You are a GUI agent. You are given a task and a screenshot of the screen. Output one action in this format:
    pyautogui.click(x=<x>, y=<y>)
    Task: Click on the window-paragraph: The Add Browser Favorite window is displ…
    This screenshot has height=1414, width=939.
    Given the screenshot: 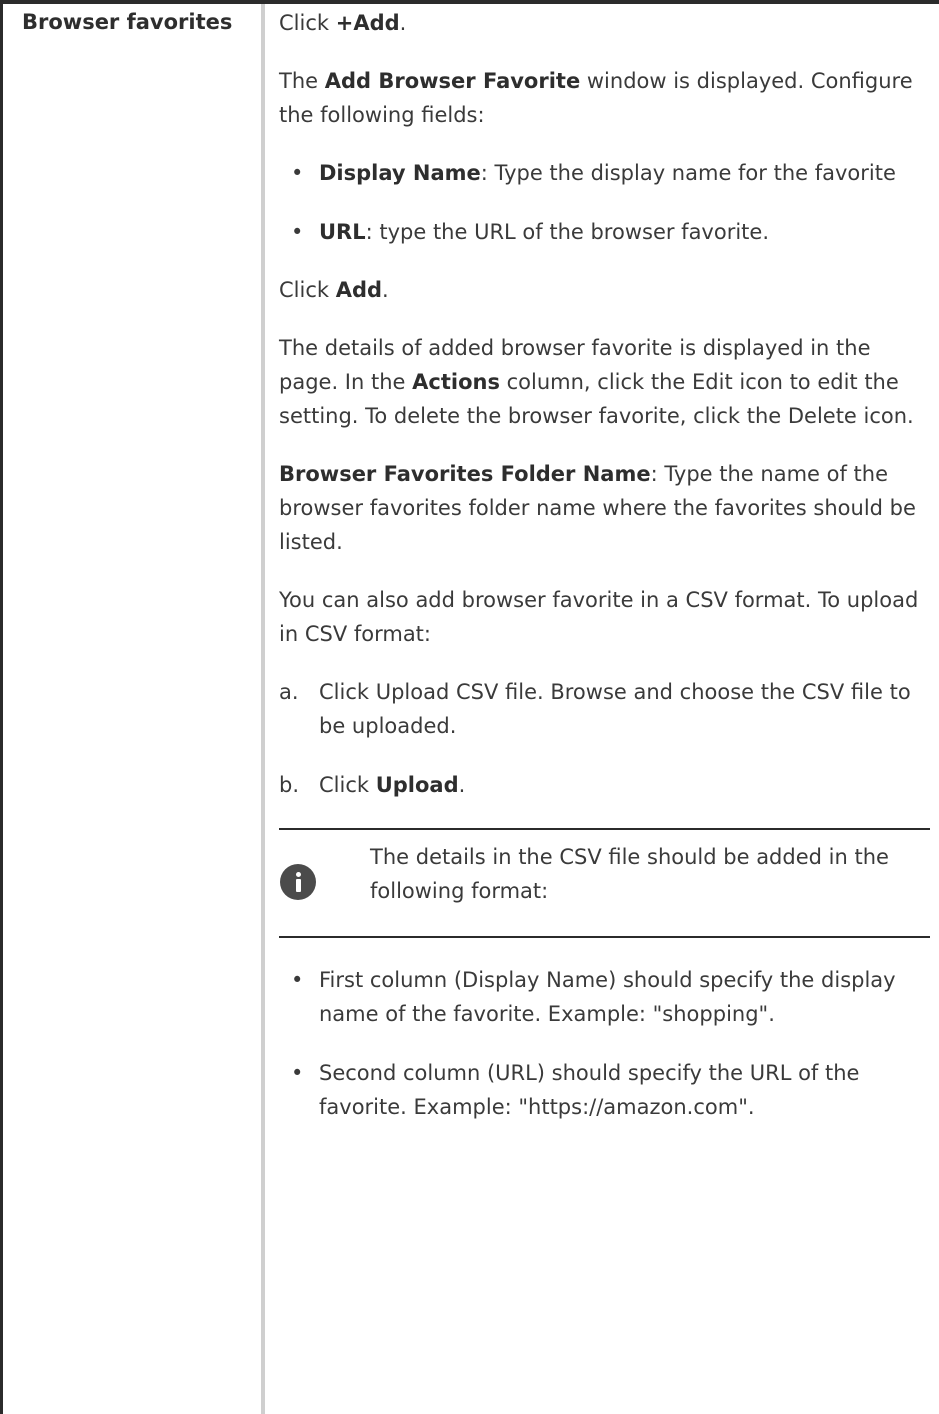 What is the action you would take?
    pyautogui.click(x=596, y=98)
    